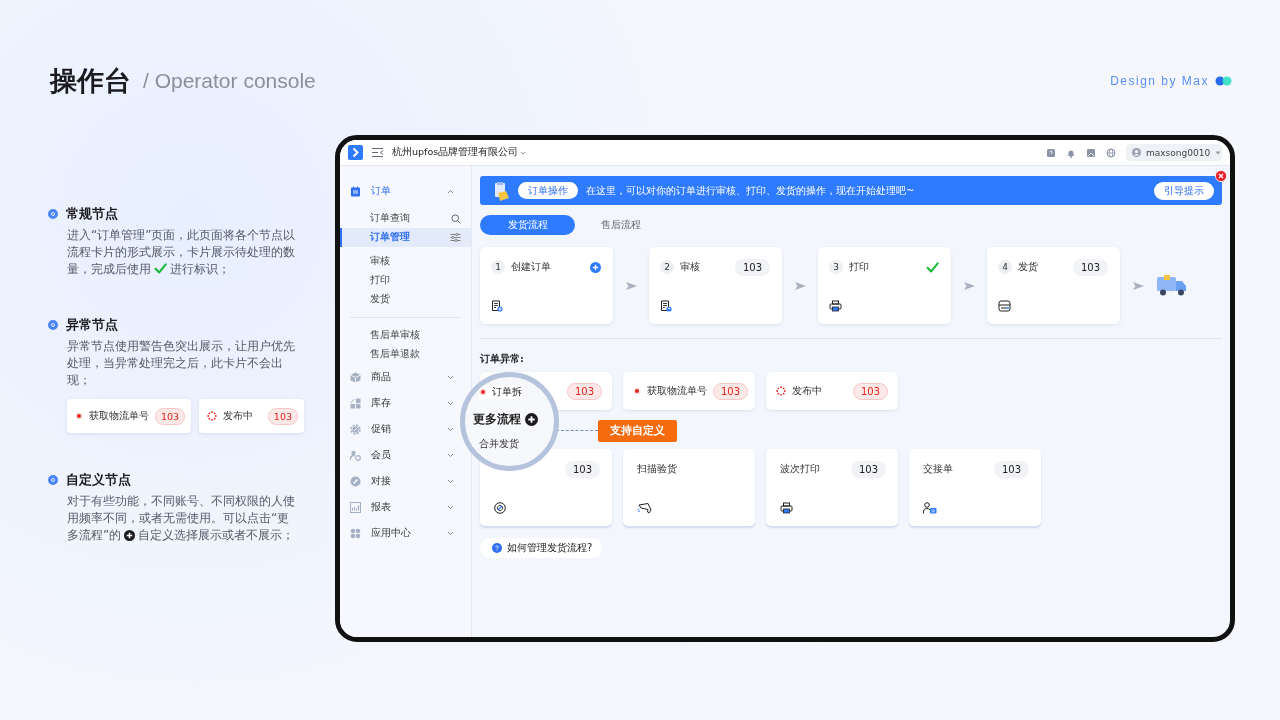 The height and width of the screenshot is (720, 1280). I want to click on clipboard-icon, so click(501, 190).